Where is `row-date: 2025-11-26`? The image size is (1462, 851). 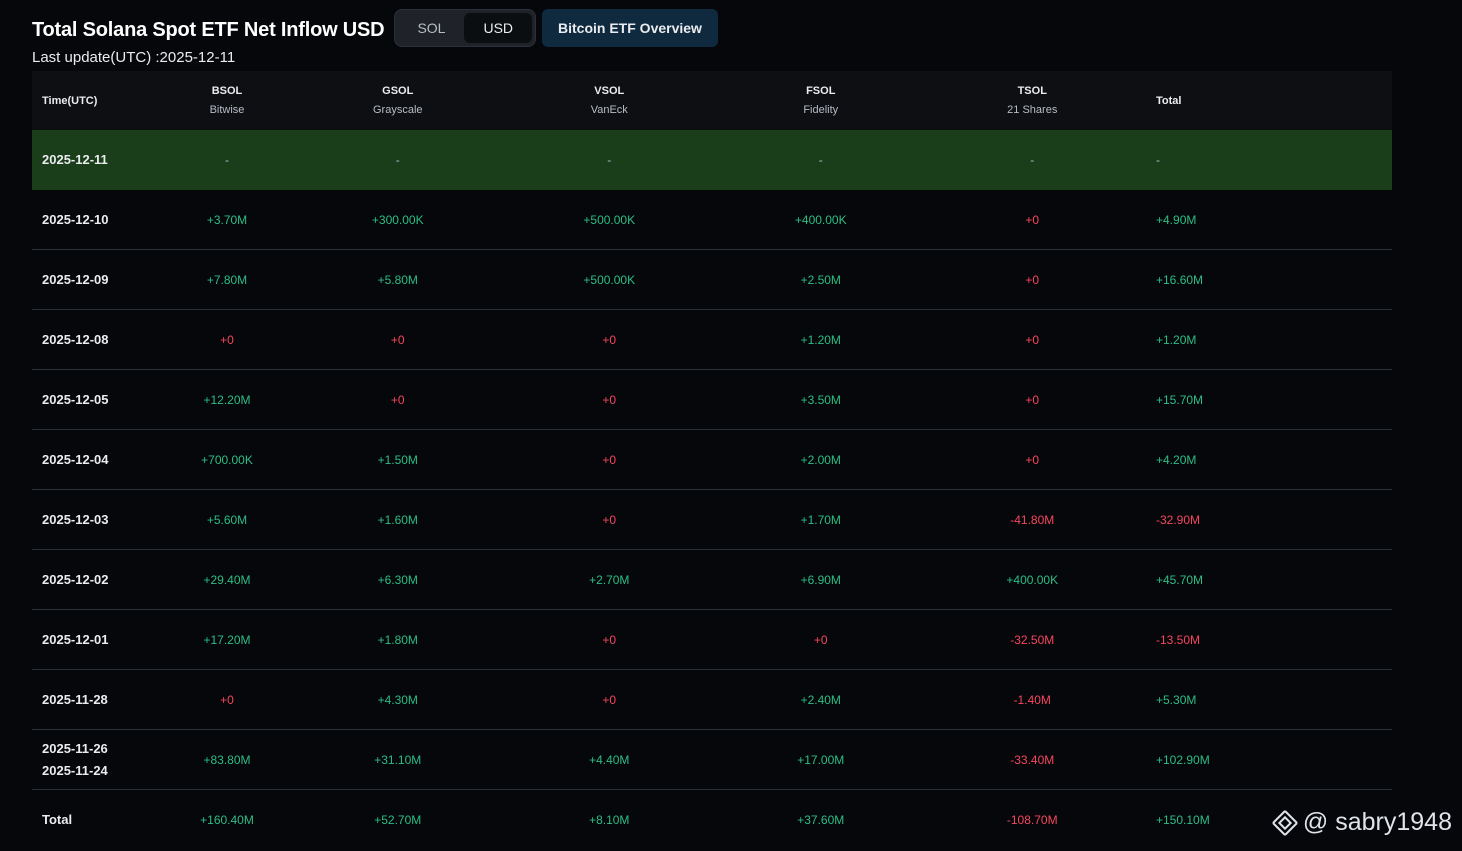
row-date: 2025-11-26 is located at coordinates (75, 748).